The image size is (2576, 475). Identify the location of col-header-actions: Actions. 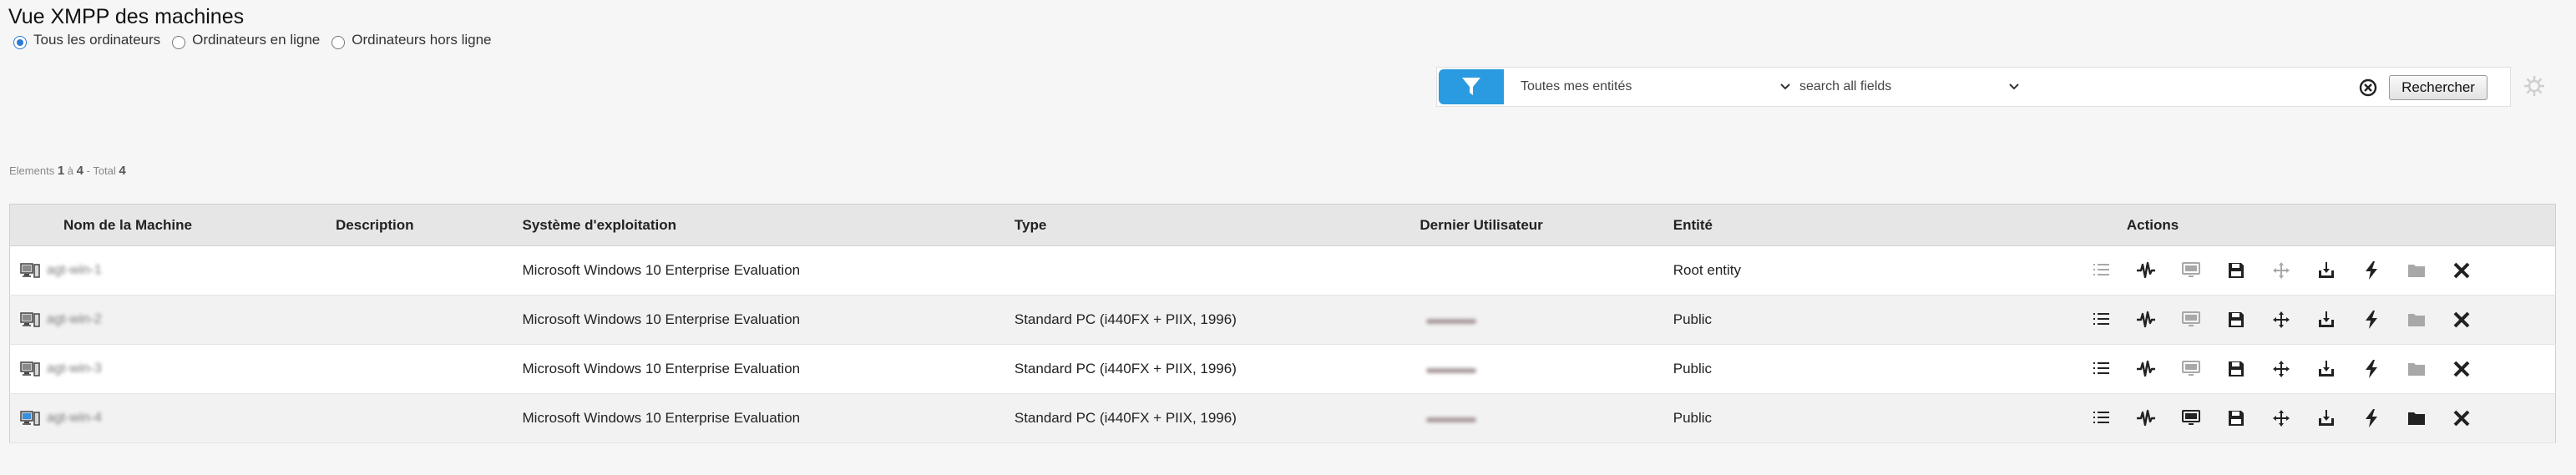
(2312, 225).